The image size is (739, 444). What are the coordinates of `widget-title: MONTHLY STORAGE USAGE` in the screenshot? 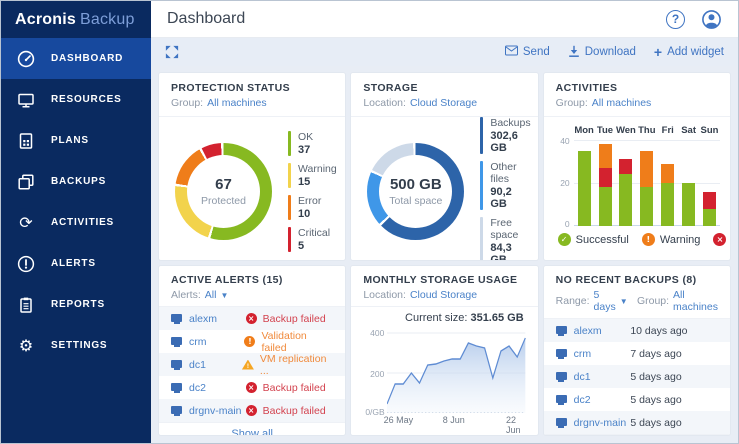 It's located at (440, 280).